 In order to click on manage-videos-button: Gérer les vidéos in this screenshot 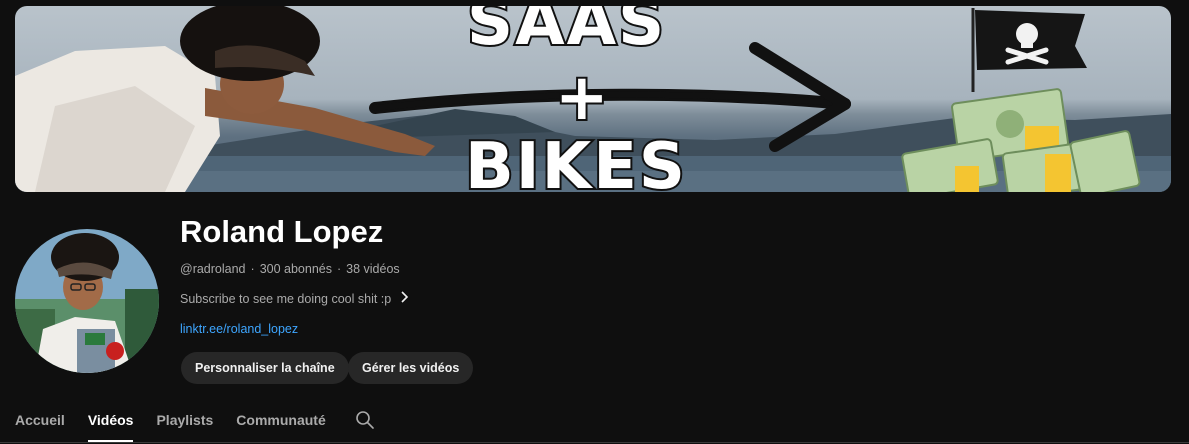, I will do `click(411, 368)`.